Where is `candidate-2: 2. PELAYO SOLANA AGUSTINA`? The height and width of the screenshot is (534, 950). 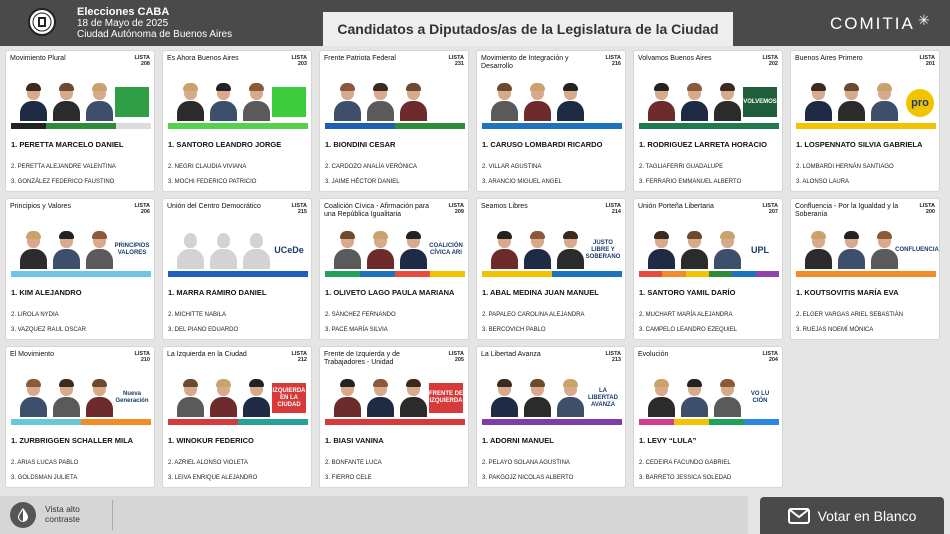 candidate-2: 2. PELAYO SOLANA AGUSTINA is located at coordinates (526, 463).